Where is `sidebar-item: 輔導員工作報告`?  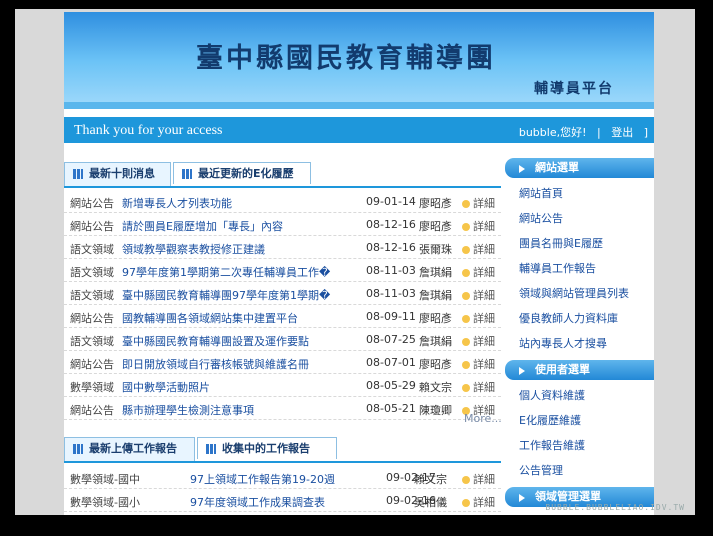 sidebar-item: 輔導員工作報告 is located at coordinates (579, 268).